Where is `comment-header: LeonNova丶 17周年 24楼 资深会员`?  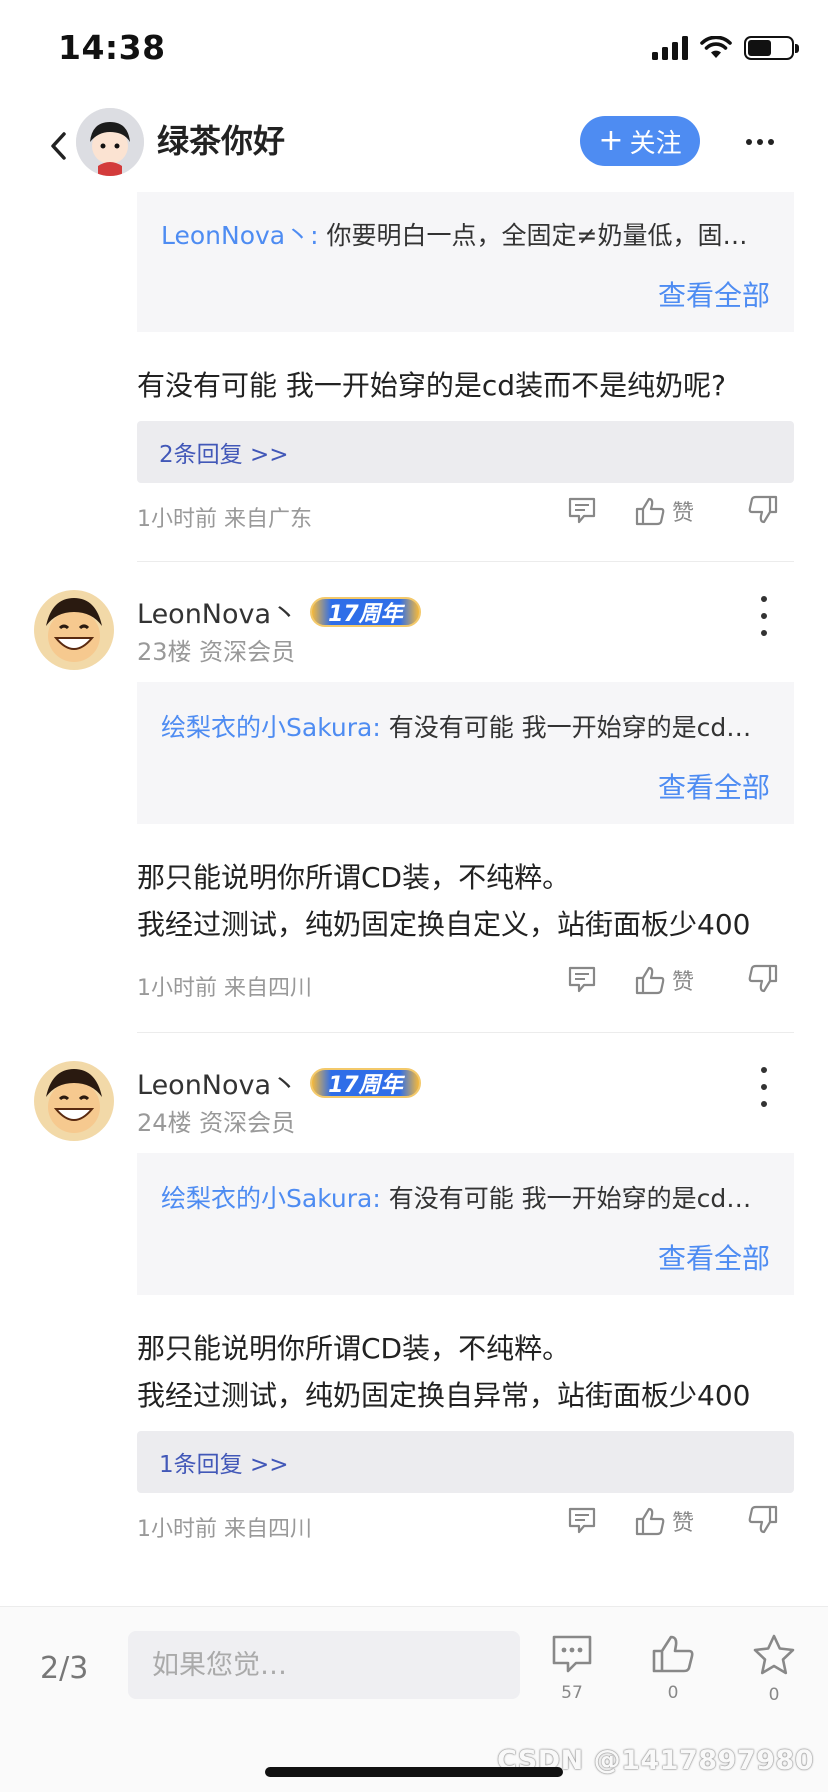 comment-header: LeonNova丶 17周年 24楼 资深会员 is located at coordinates (414, 1093).